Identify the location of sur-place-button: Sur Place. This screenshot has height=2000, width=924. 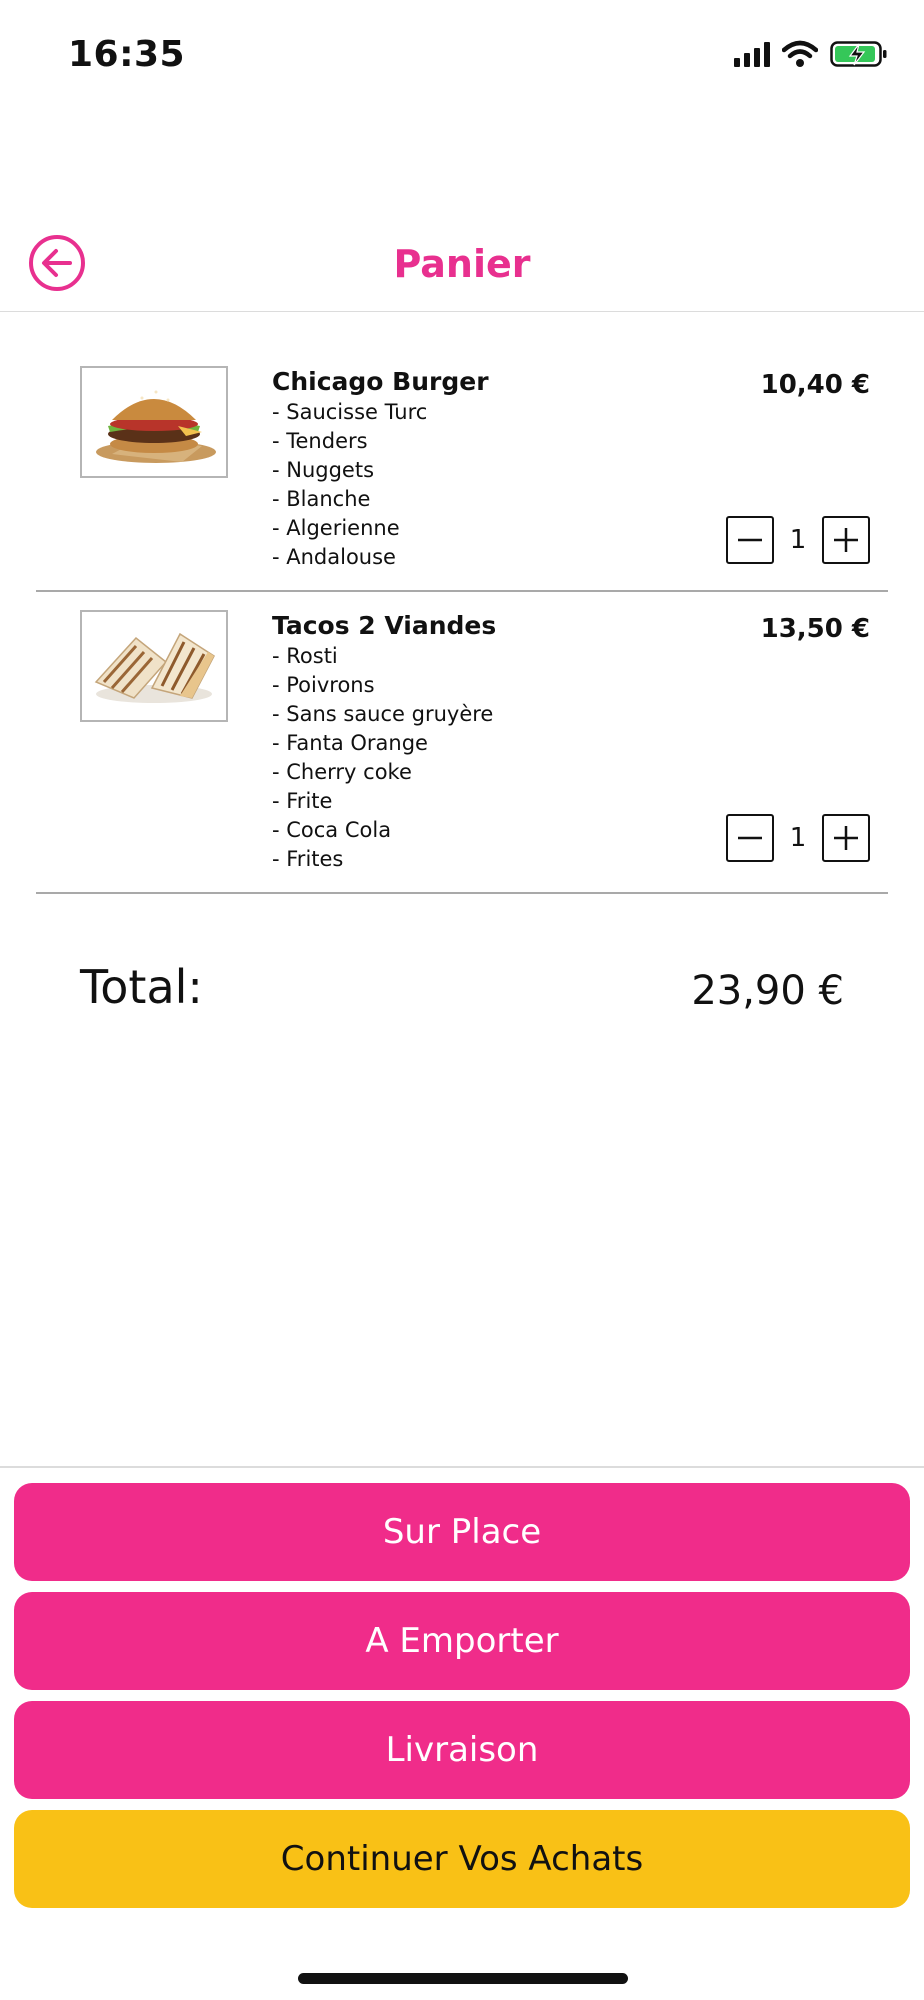
(462, 1532).